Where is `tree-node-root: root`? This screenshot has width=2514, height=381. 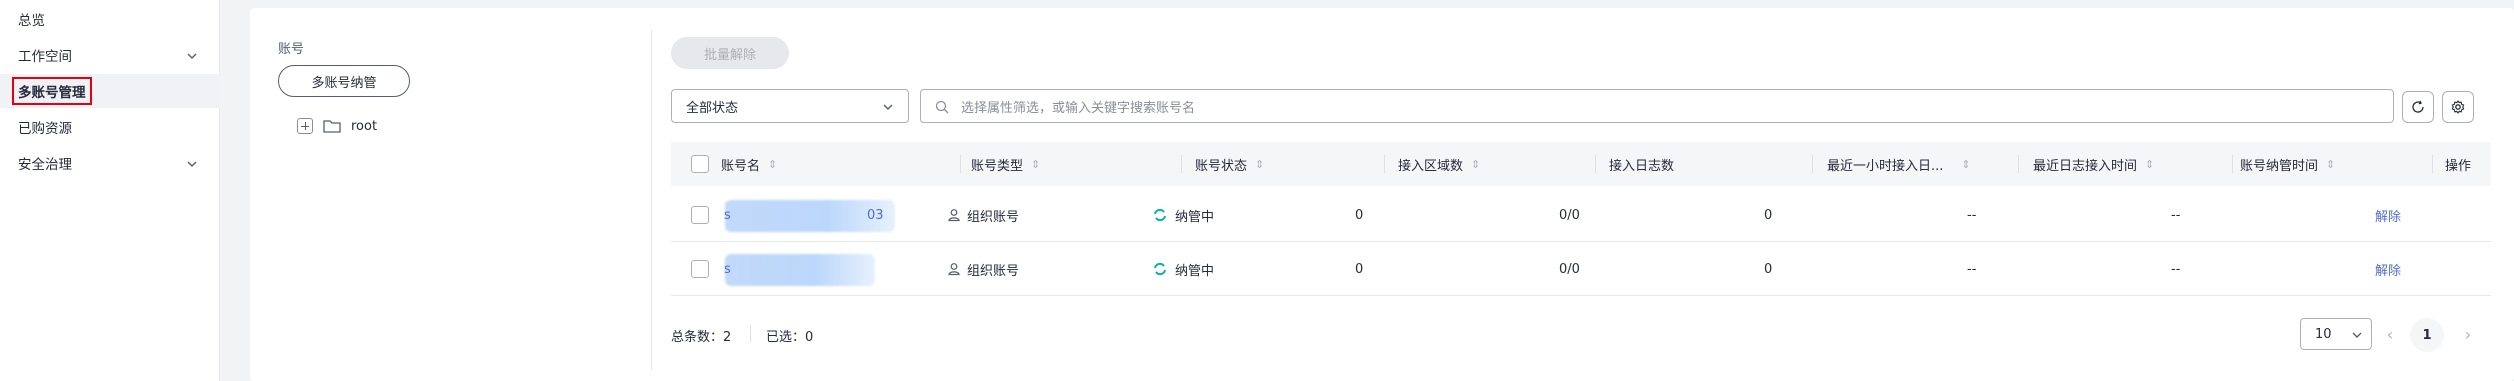 tree-node-root: root is located at coordinates (337, 126).